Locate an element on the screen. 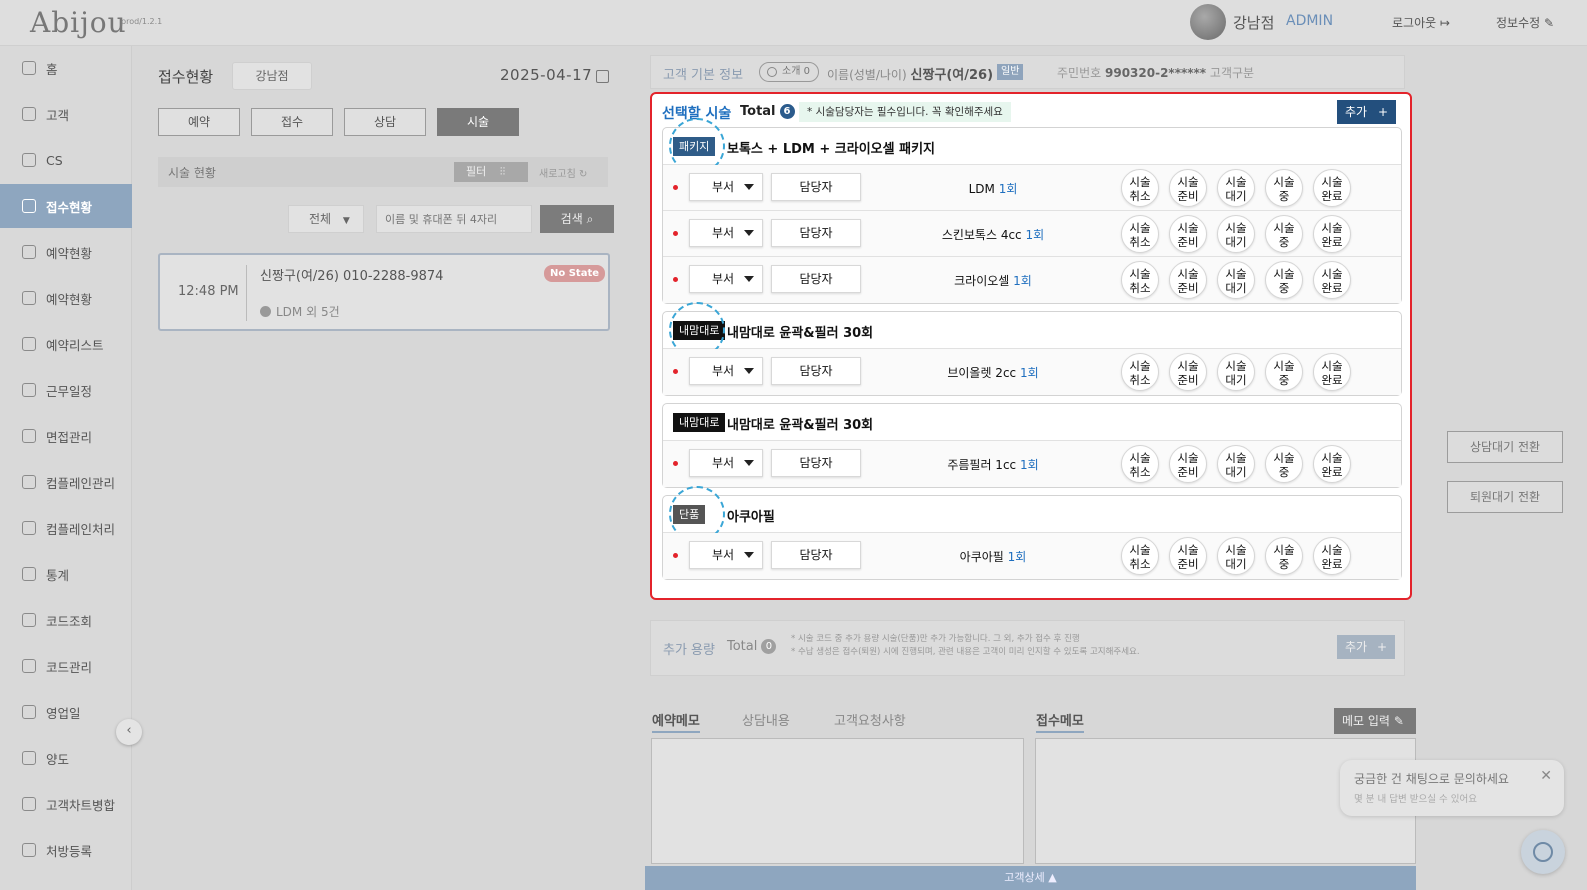  sidebar-item-12: 코드조회 is located at coordinates (66, 620).